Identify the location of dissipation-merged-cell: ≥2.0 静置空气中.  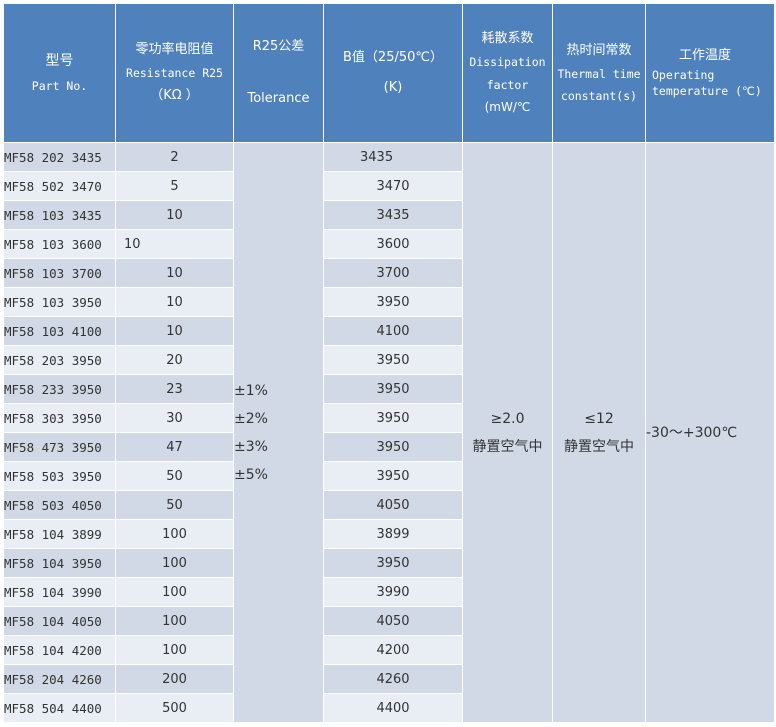
(507, 432).